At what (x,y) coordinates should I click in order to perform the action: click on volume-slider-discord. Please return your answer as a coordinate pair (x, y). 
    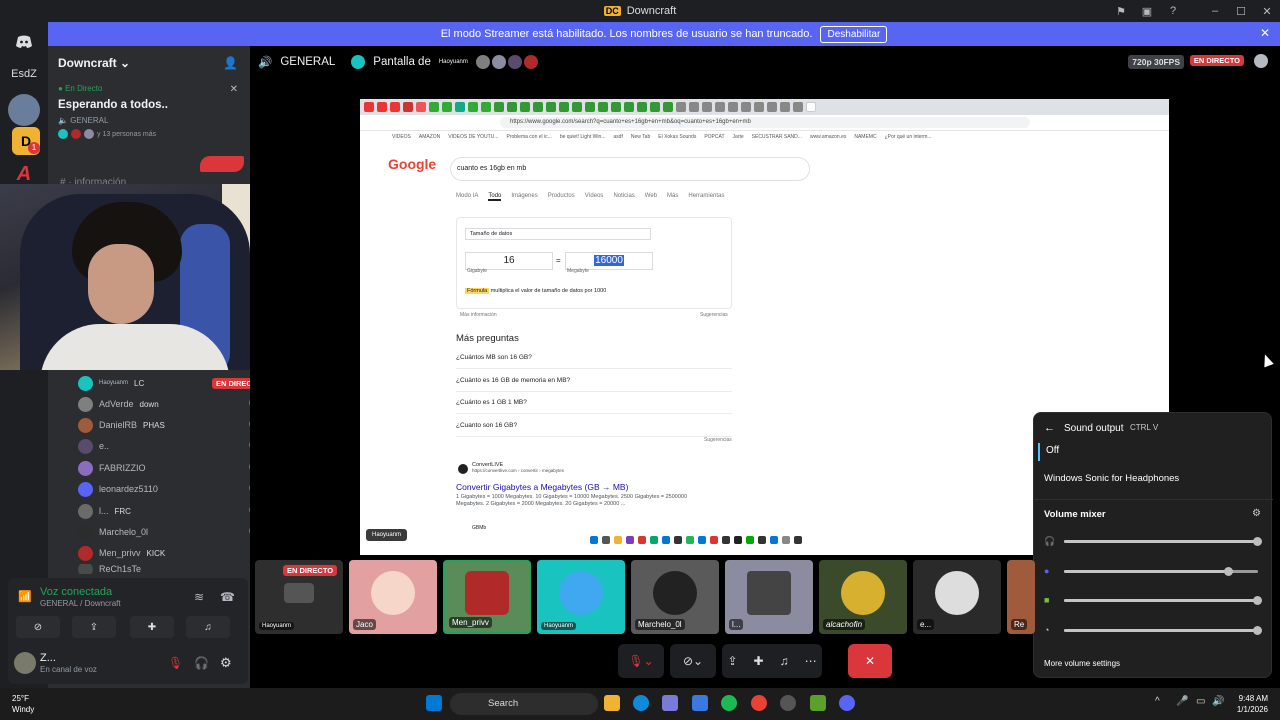
    Looking at the image, I should click on (1161, 571).